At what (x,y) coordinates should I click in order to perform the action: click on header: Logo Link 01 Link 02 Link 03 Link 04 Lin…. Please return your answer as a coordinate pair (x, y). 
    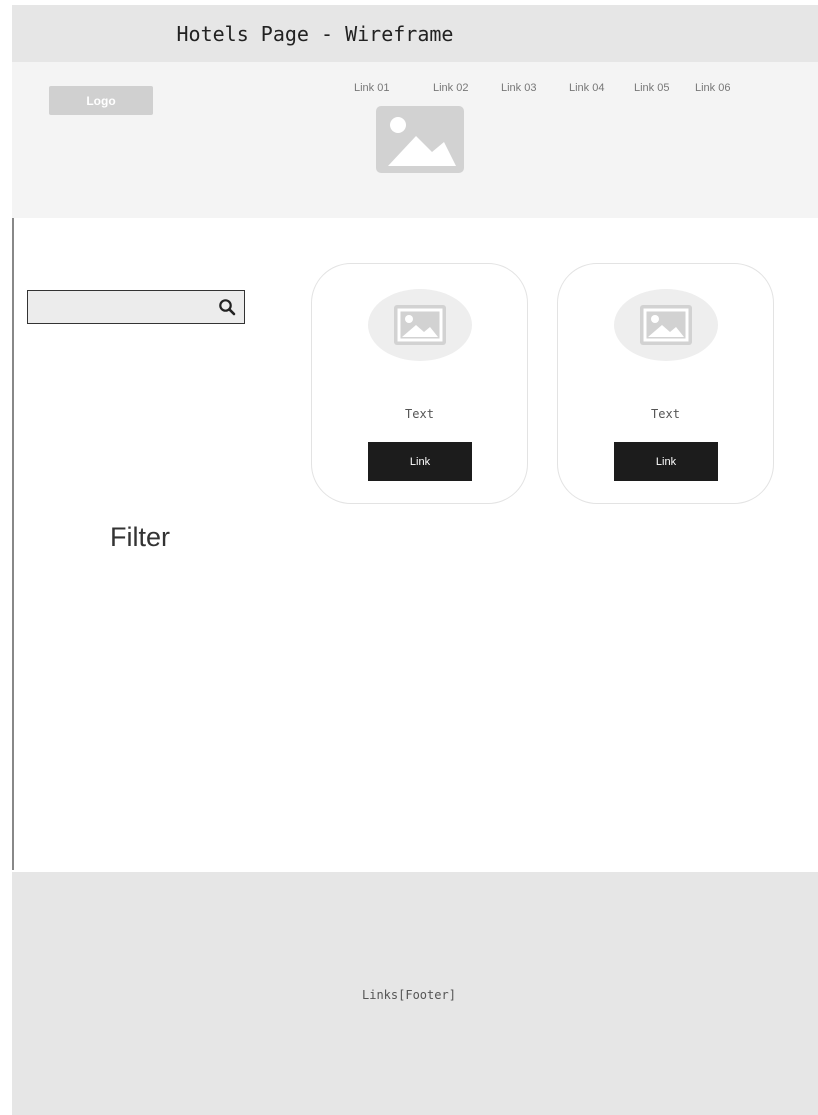
    Looking at the image, I should click on (415, 140).